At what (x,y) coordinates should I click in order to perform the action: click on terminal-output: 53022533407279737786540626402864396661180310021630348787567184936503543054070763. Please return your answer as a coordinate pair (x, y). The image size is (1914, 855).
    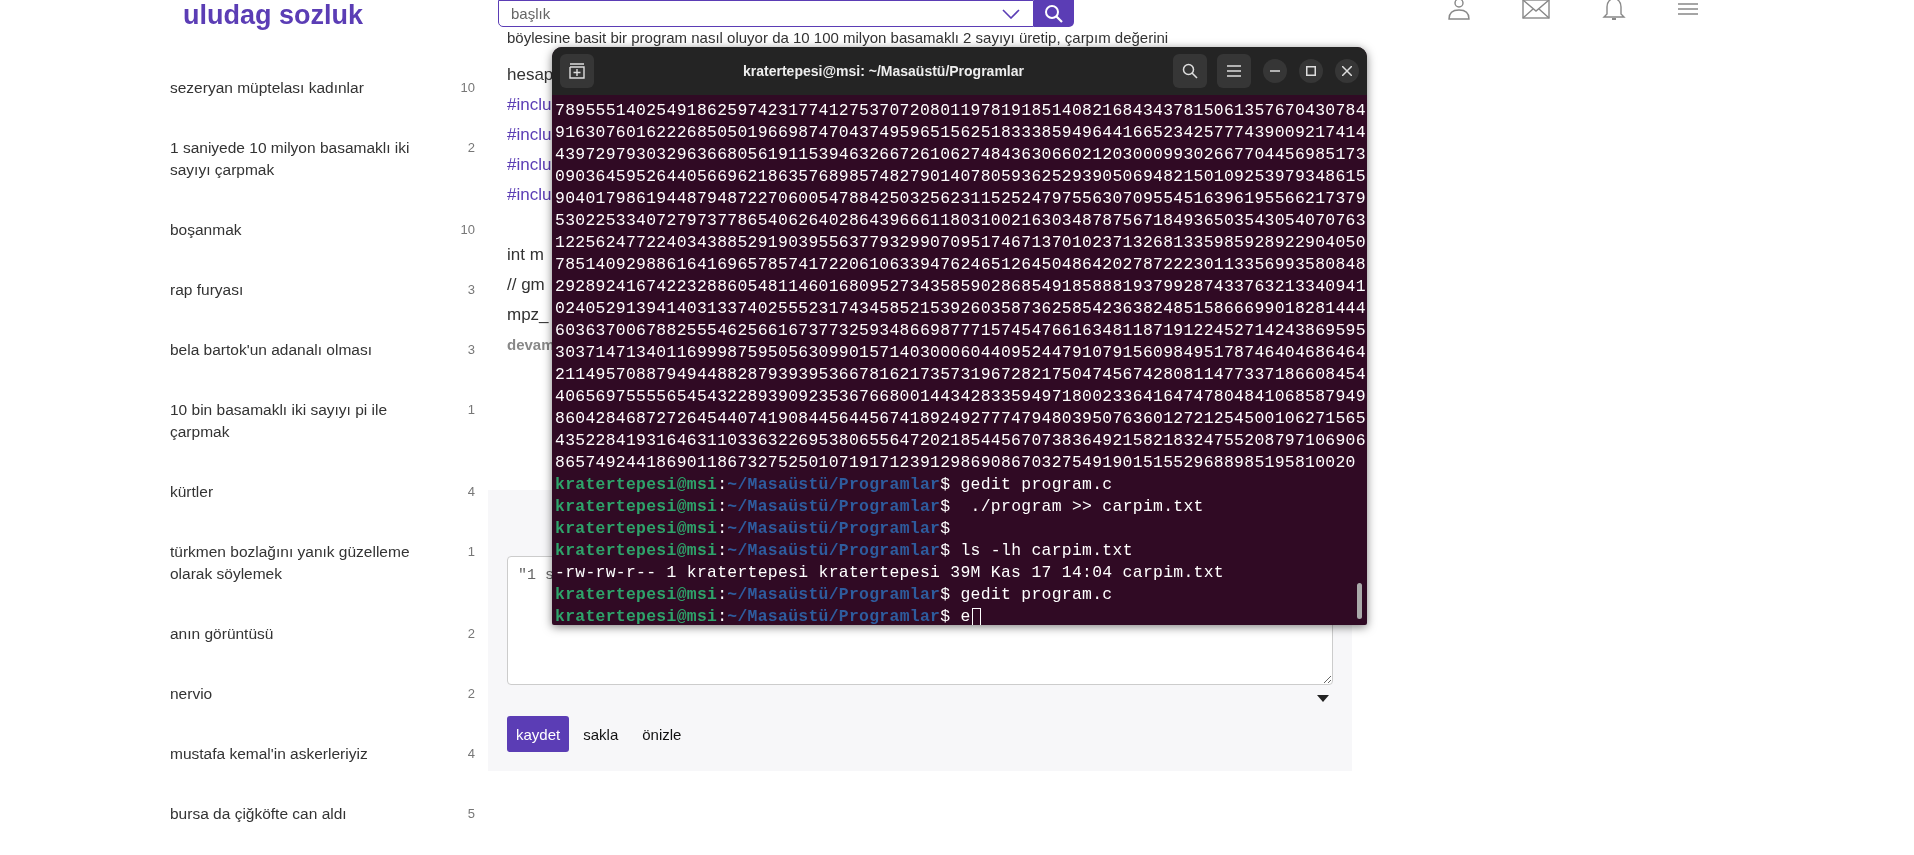
    Looking at the image, I should click on (960, 221).